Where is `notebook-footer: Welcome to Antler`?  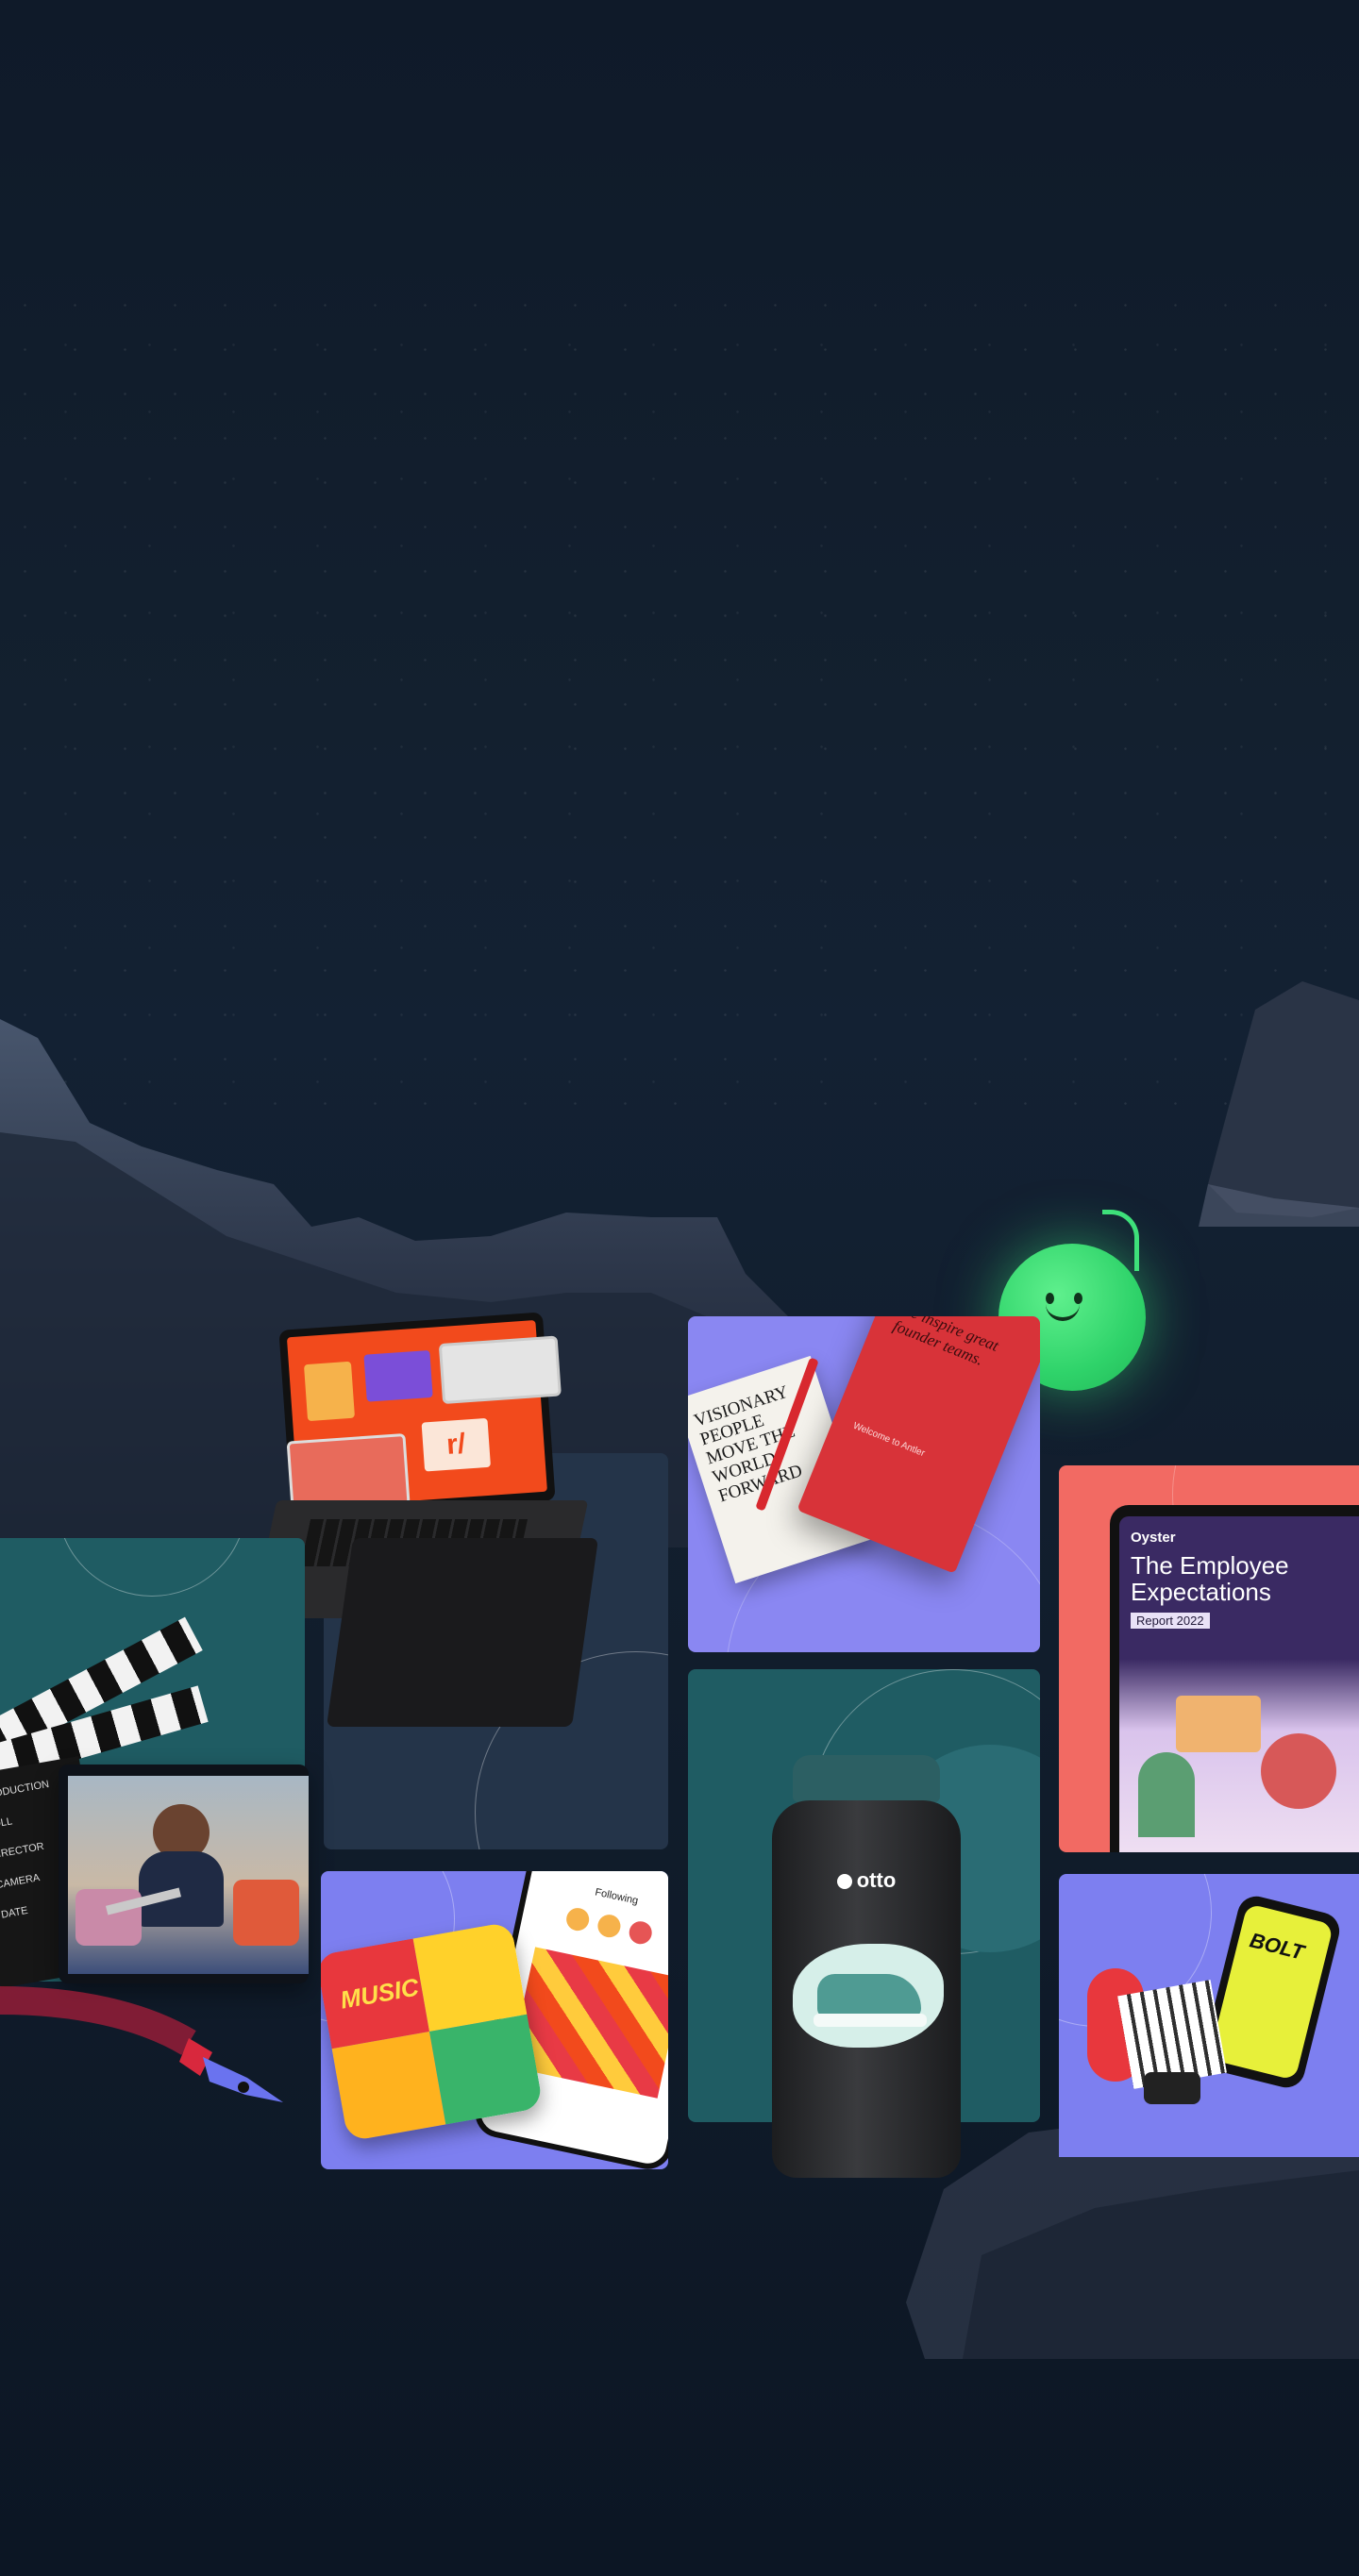
notebook-footer: Welcome to Antler is located at coordinates (889, 1440).